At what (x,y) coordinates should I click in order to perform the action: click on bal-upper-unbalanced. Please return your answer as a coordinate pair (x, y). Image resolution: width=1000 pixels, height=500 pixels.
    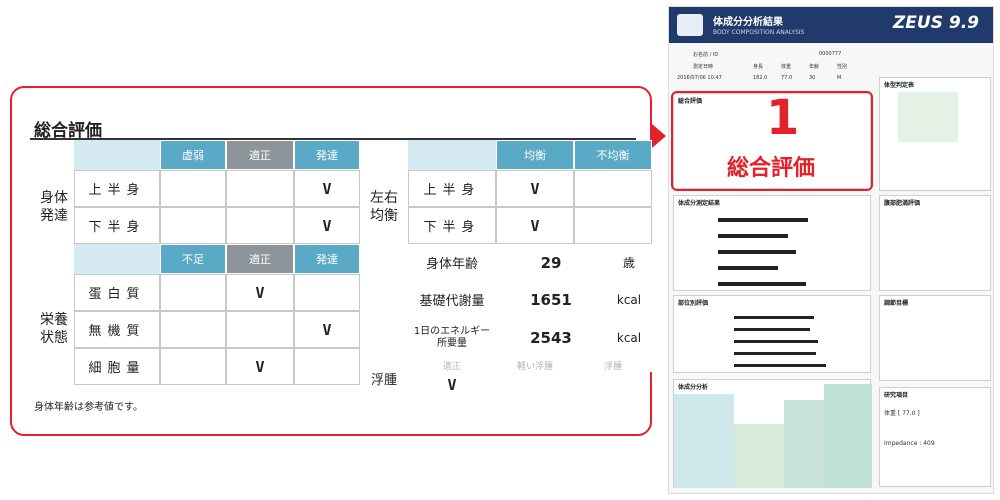
    Looking at the image, I should click on (613, 188).